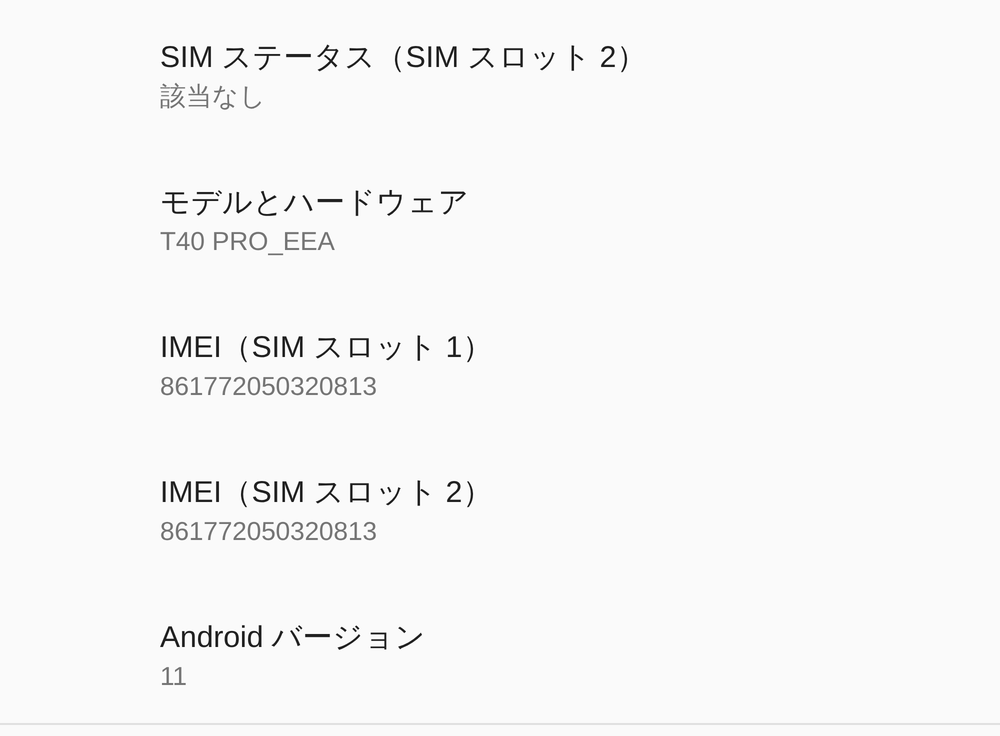  Describe the element at coordinates (173, 676) in the screenshot. I see `item-summary: 11` at that location.